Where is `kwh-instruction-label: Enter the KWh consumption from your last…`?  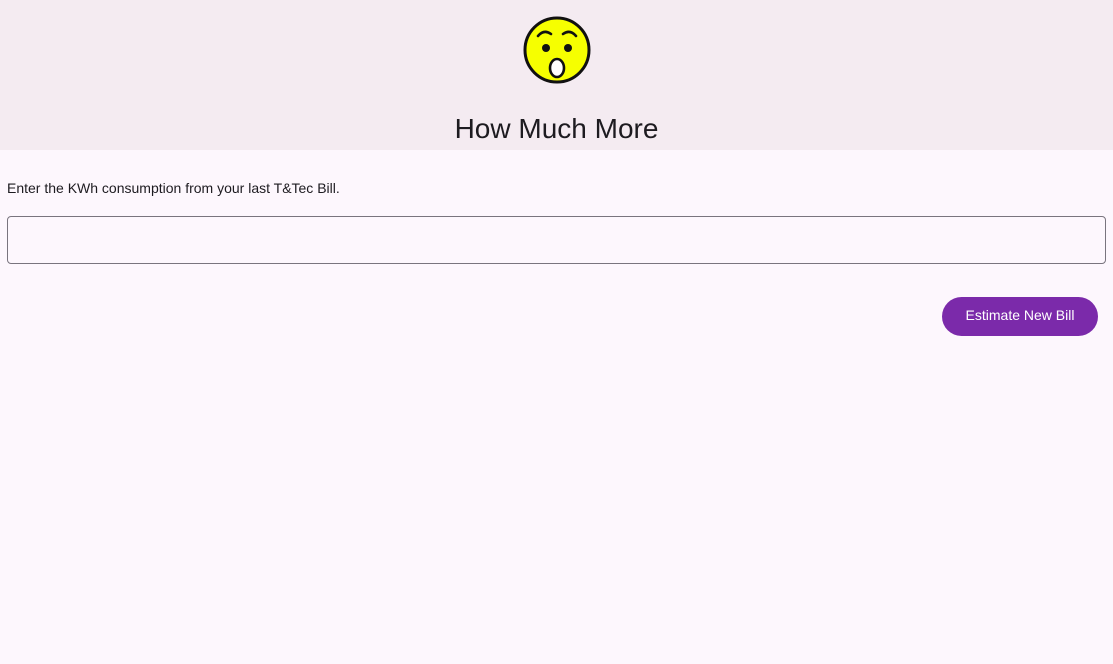 kwh-instruction-label: Enter the KWh consumption from your last… is located at coordinates (173, 188).